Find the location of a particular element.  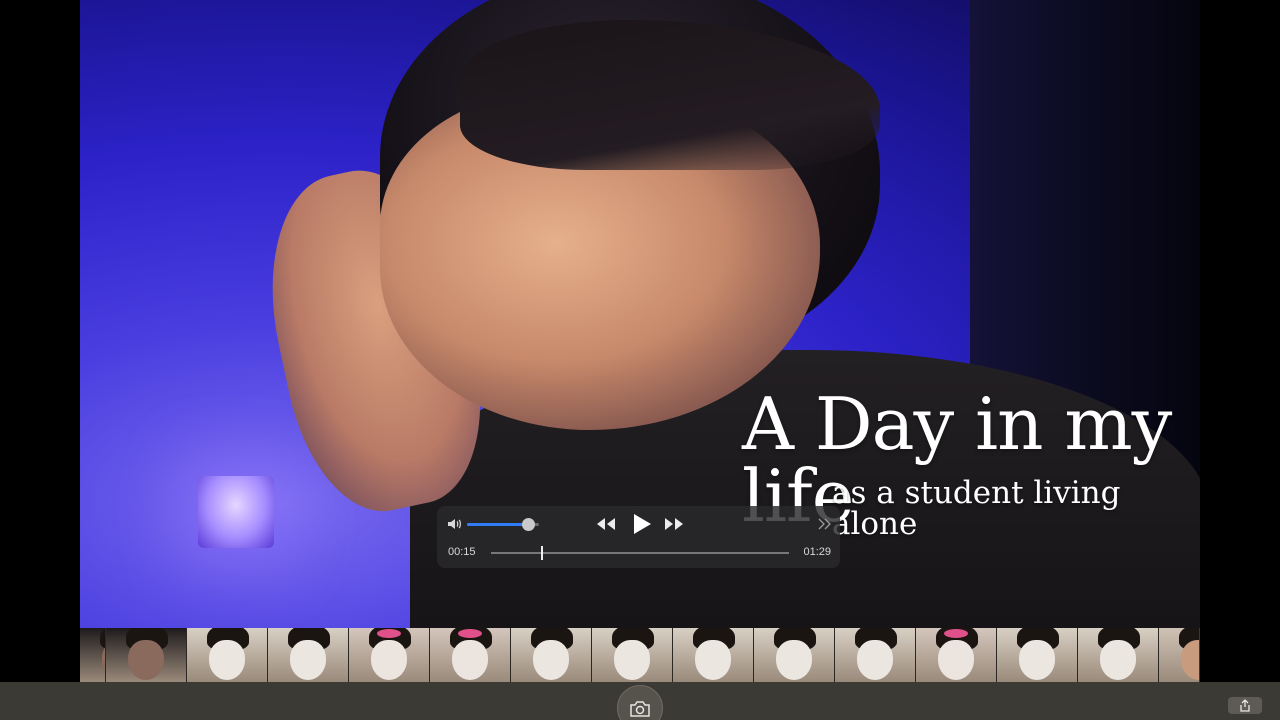

speaker-icon is located at coordinates (455, 524).